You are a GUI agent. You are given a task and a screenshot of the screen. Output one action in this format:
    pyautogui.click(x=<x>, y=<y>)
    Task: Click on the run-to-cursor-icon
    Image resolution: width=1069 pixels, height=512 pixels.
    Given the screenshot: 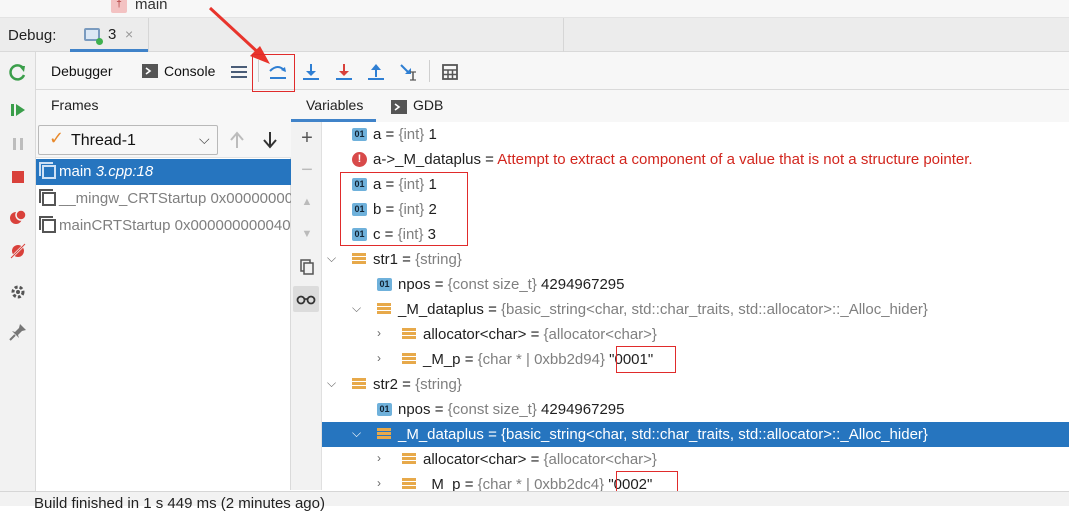 What is the action you would take?
    pyautogui.click(x=409, y=72)
    